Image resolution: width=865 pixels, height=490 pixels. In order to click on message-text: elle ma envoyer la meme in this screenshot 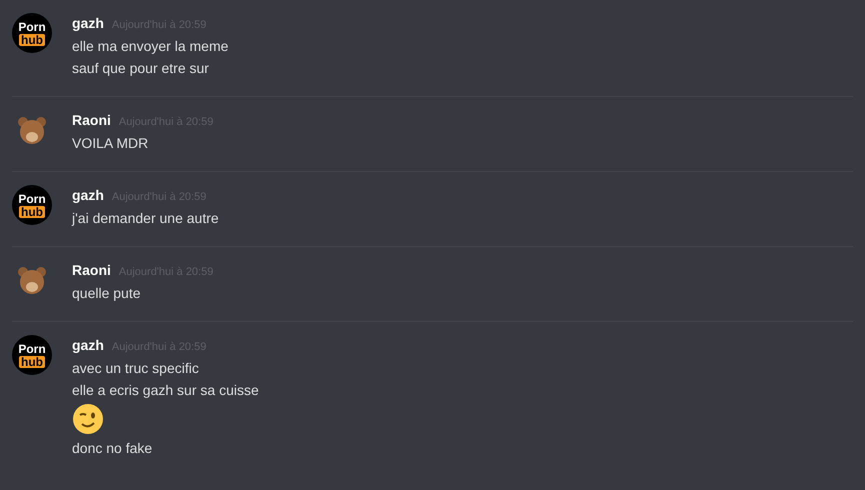, I will do `click(150, 46)`.